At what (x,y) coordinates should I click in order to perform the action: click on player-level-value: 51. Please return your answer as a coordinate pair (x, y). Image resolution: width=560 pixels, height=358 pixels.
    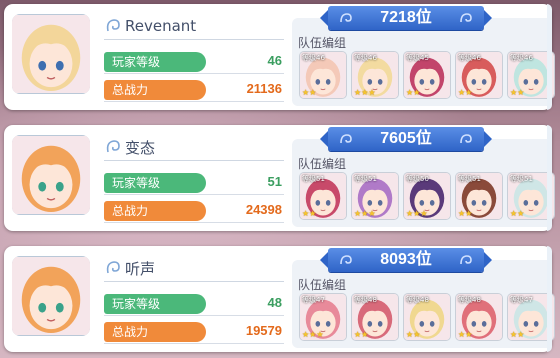
    Looking at the image, I should click on (274, 181).